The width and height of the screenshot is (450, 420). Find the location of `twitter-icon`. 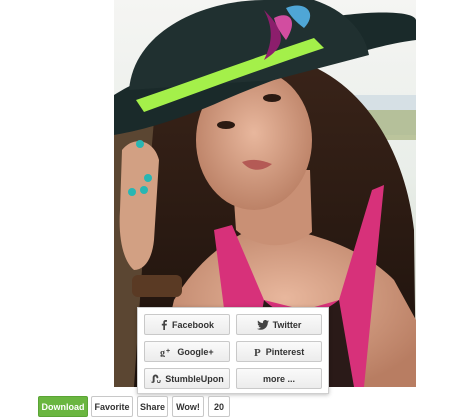

twitter-icon is located at coordinates (262, 324).